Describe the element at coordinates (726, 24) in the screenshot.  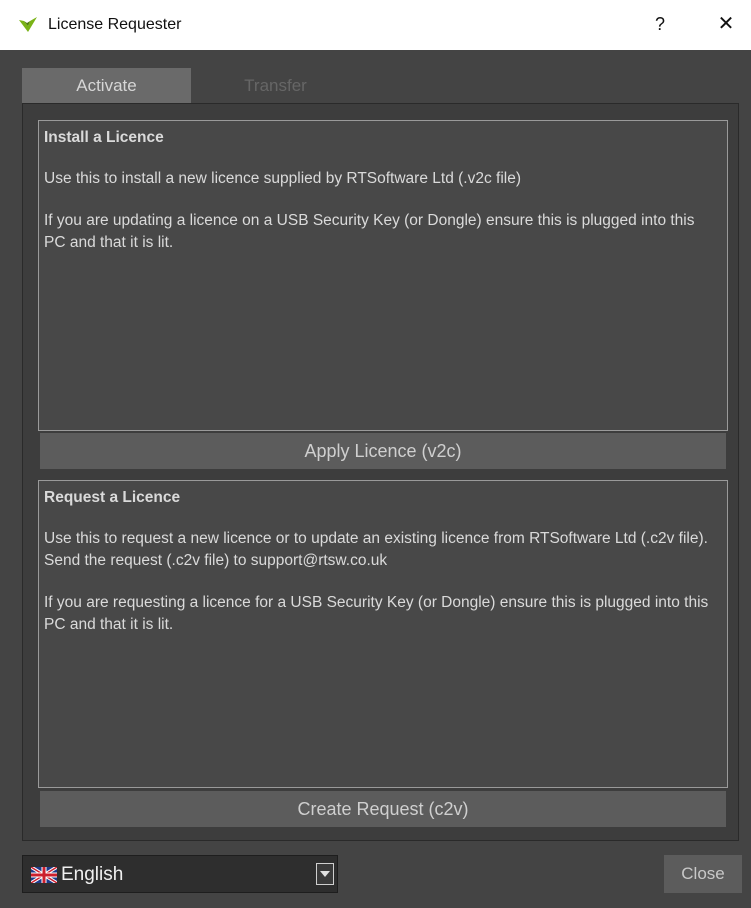
I see `window-close-button: ✕` at that location.